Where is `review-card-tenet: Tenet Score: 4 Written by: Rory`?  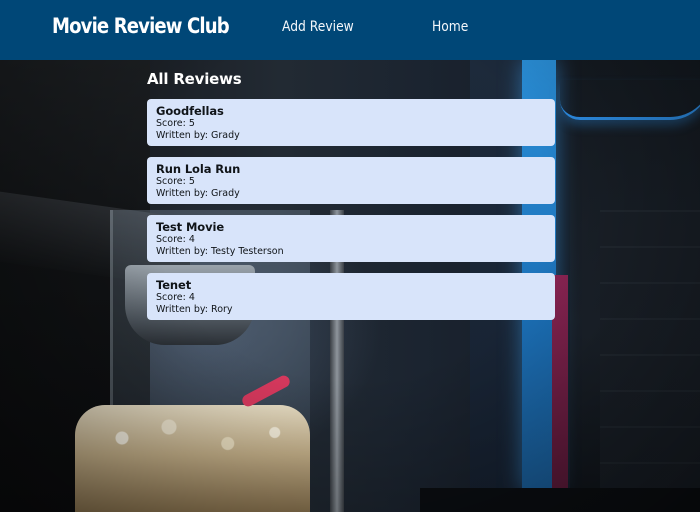 review-card-tenet: Tenet Score: 4 Written by: Rory is located at coordinates (351, 296).